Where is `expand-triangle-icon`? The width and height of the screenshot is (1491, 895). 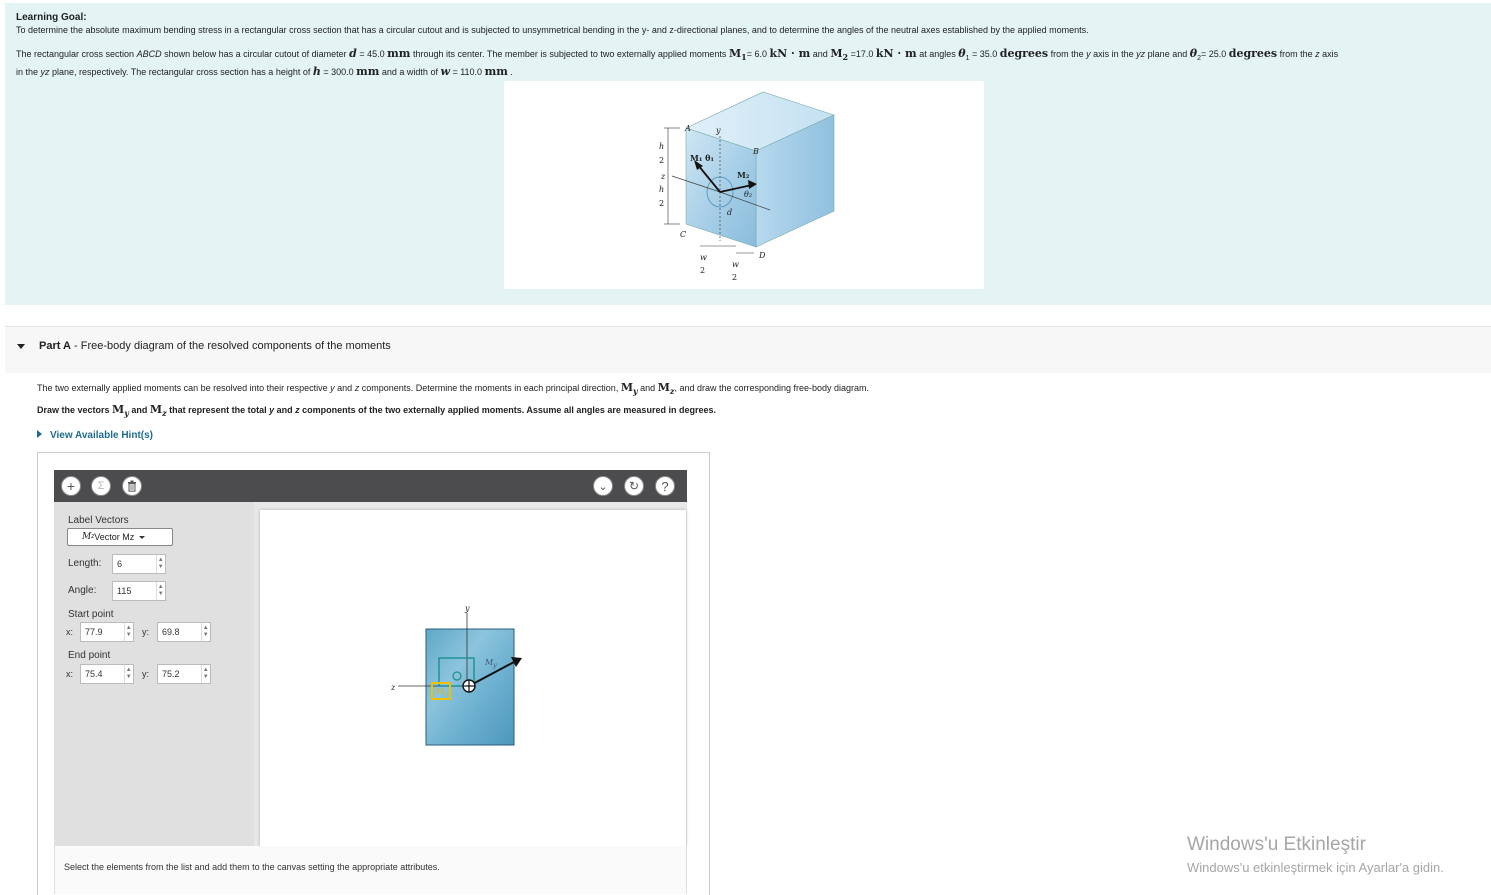
expand-triangle-icon is located at coordinates (39, 434).